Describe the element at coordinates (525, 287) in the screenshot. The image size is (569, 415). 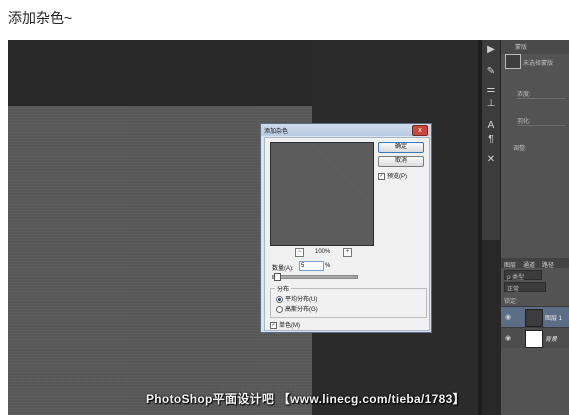
I see `blend-mode-select: 正常` at that location.